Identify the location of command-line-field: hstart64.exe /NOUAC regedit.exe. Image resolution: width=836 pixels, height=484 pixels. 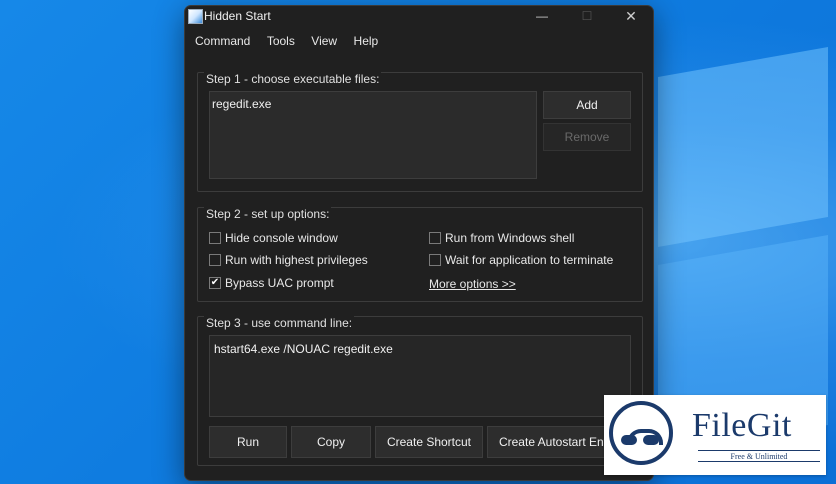
(420, 376).